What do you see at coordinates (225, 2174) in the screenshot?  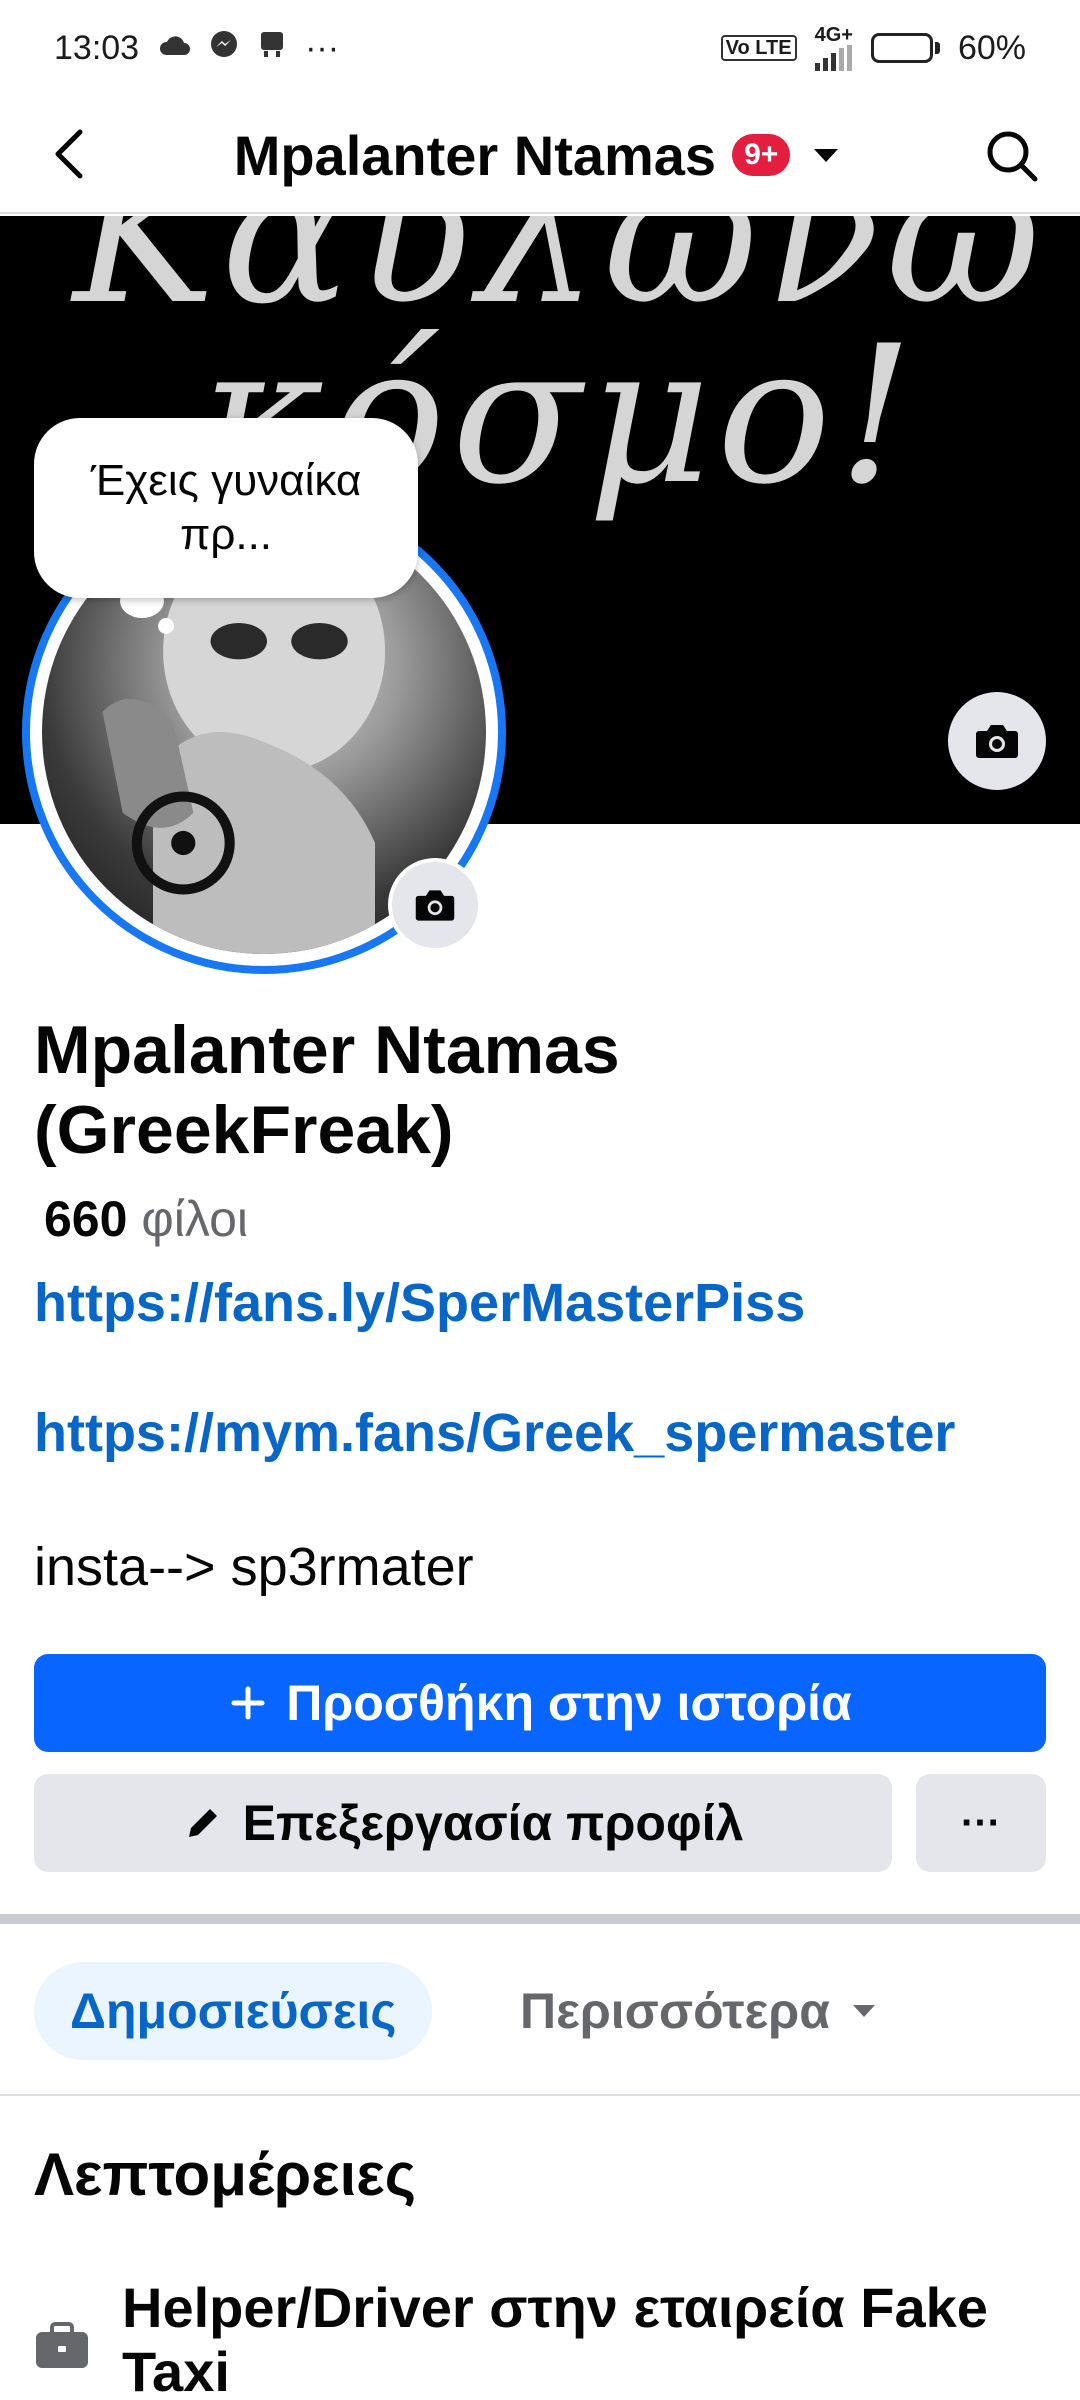 I see `details-heading: Λεπτομέρειες` at bounding box center [225, 2174].